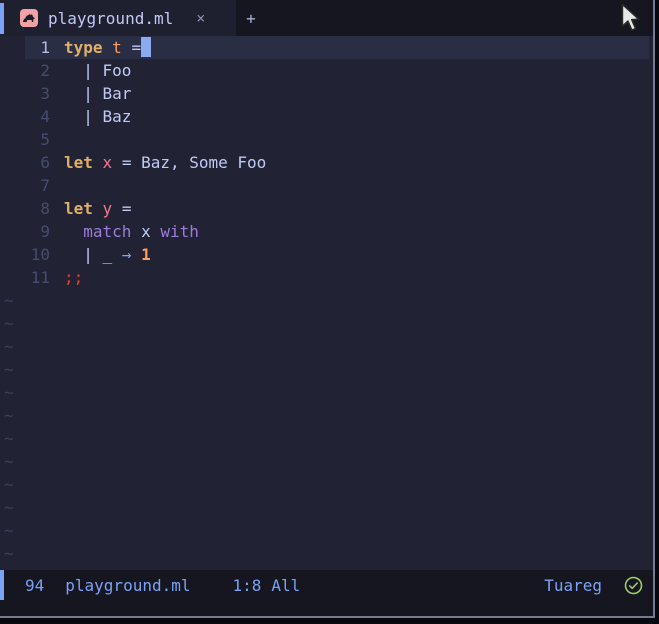  Describe the element at coordinates (98, 70) in the screenshot. I see `code-text: | Foo` at that location.